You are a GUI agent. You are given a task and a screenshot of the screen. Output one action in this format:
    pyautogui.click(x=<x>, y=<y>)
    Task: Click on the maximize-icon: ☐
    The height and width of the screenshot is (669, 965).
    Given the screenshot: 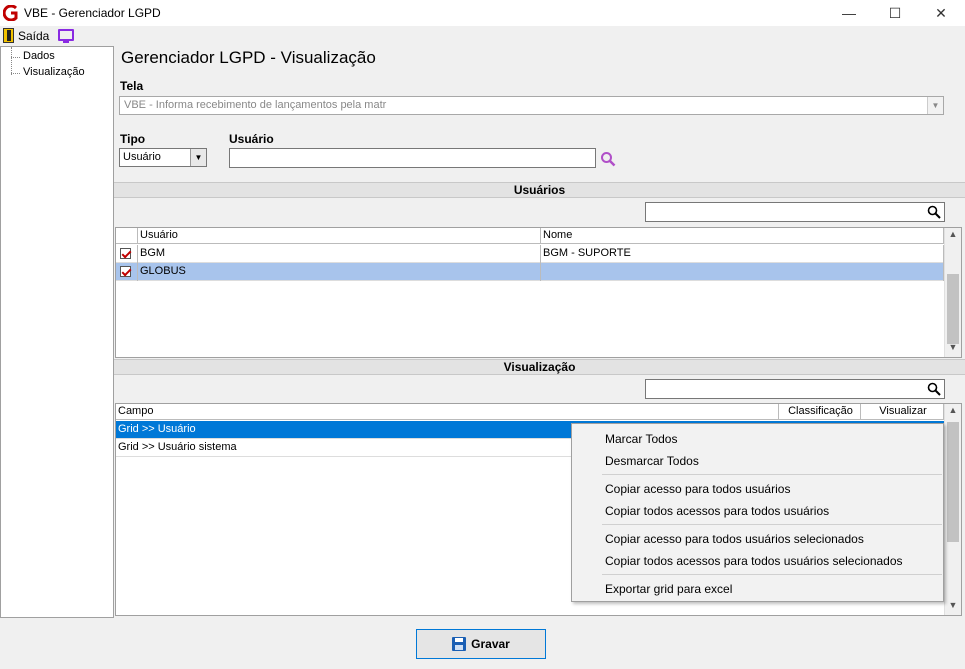 What is the action you would take?
    pyautogui.click(x=895, y=12)
    